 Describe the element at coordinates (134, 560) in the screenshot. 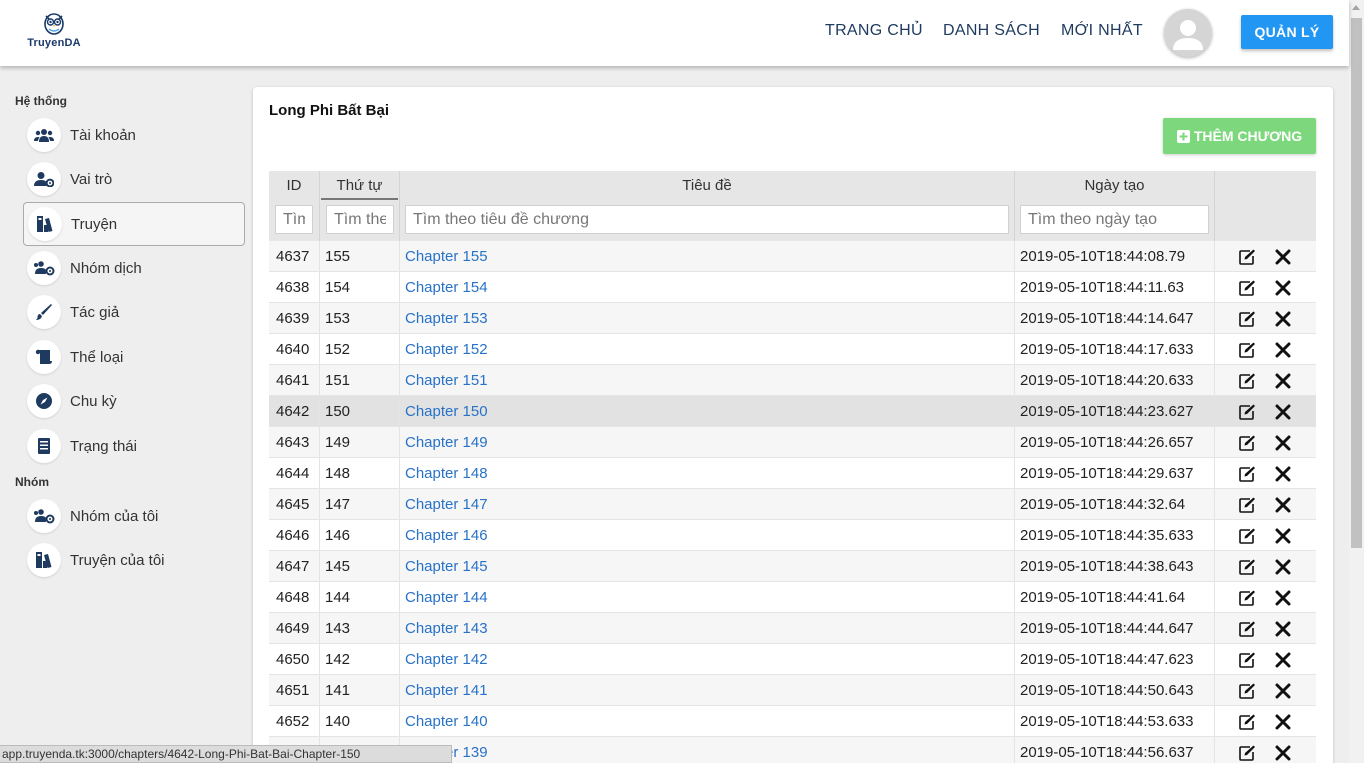

I see `sidebar-item-my-stories: Truyện của tôi` at that location.